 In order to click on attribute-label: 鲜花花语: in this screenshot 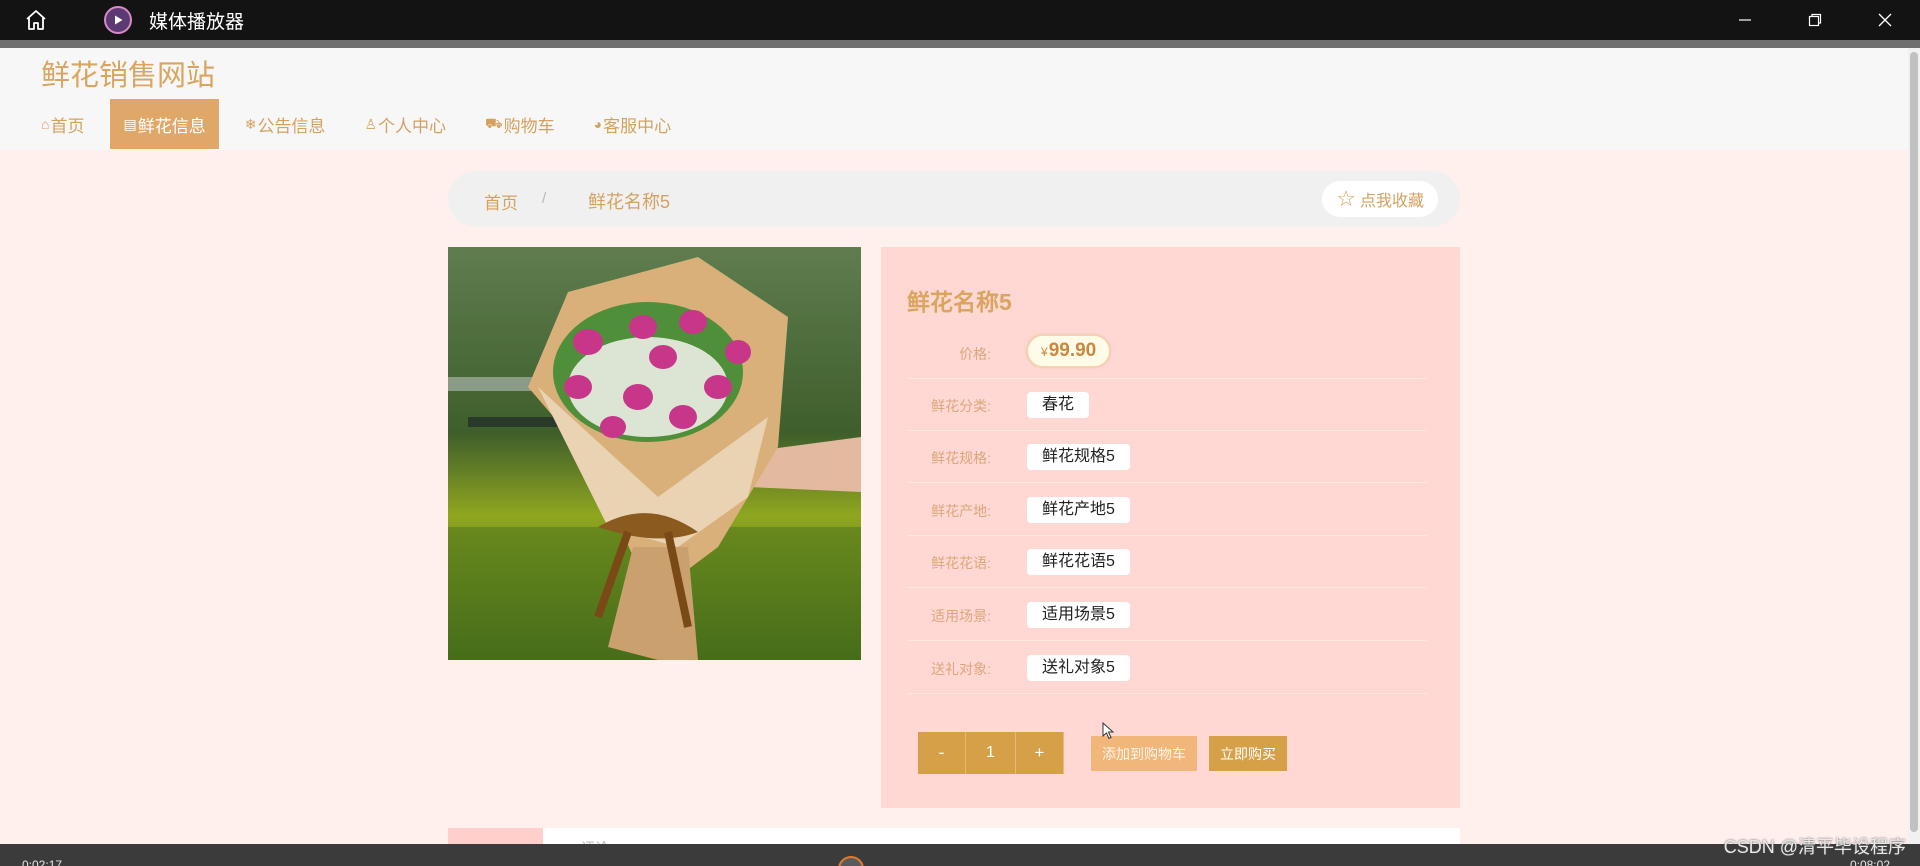, I will do `click(961, 563)`.